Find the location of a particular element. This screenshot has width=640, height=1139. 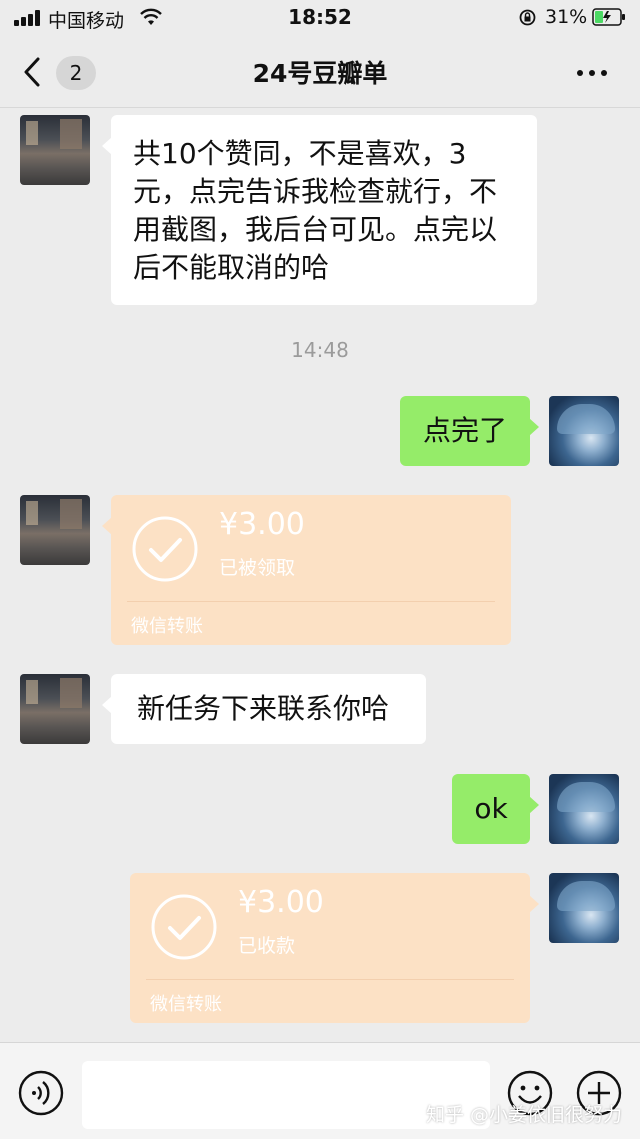

status-bar: 中国移动 18:52 31% is located at coordinates (320, 18).